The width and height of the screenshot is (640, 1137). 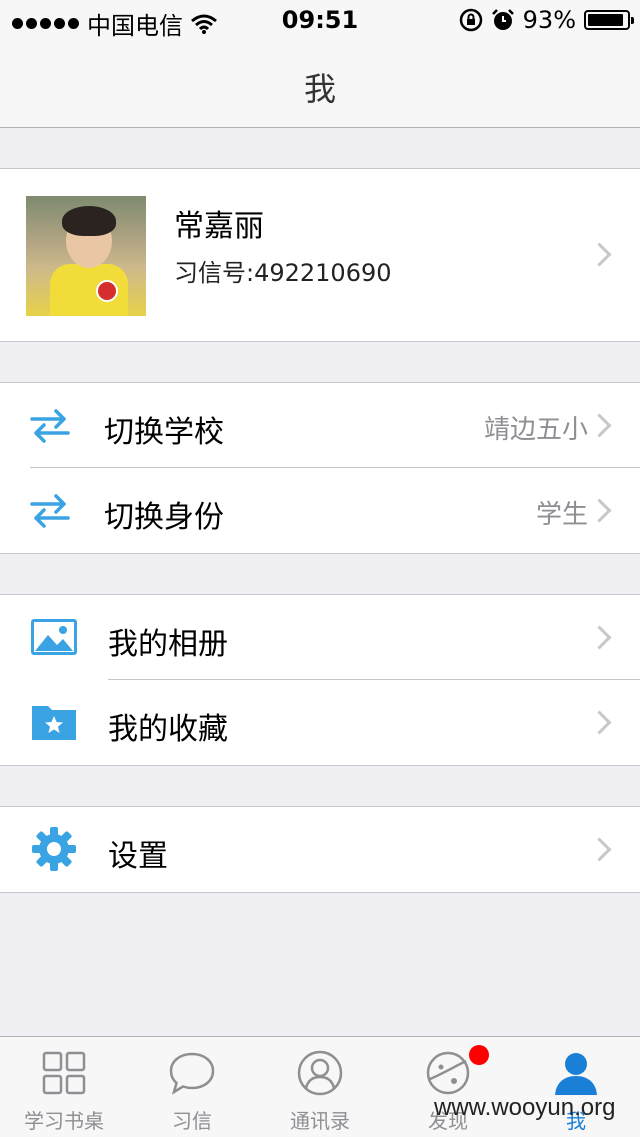 I want to click on my-album-row: 我的相册, so click(x=320, y=637).